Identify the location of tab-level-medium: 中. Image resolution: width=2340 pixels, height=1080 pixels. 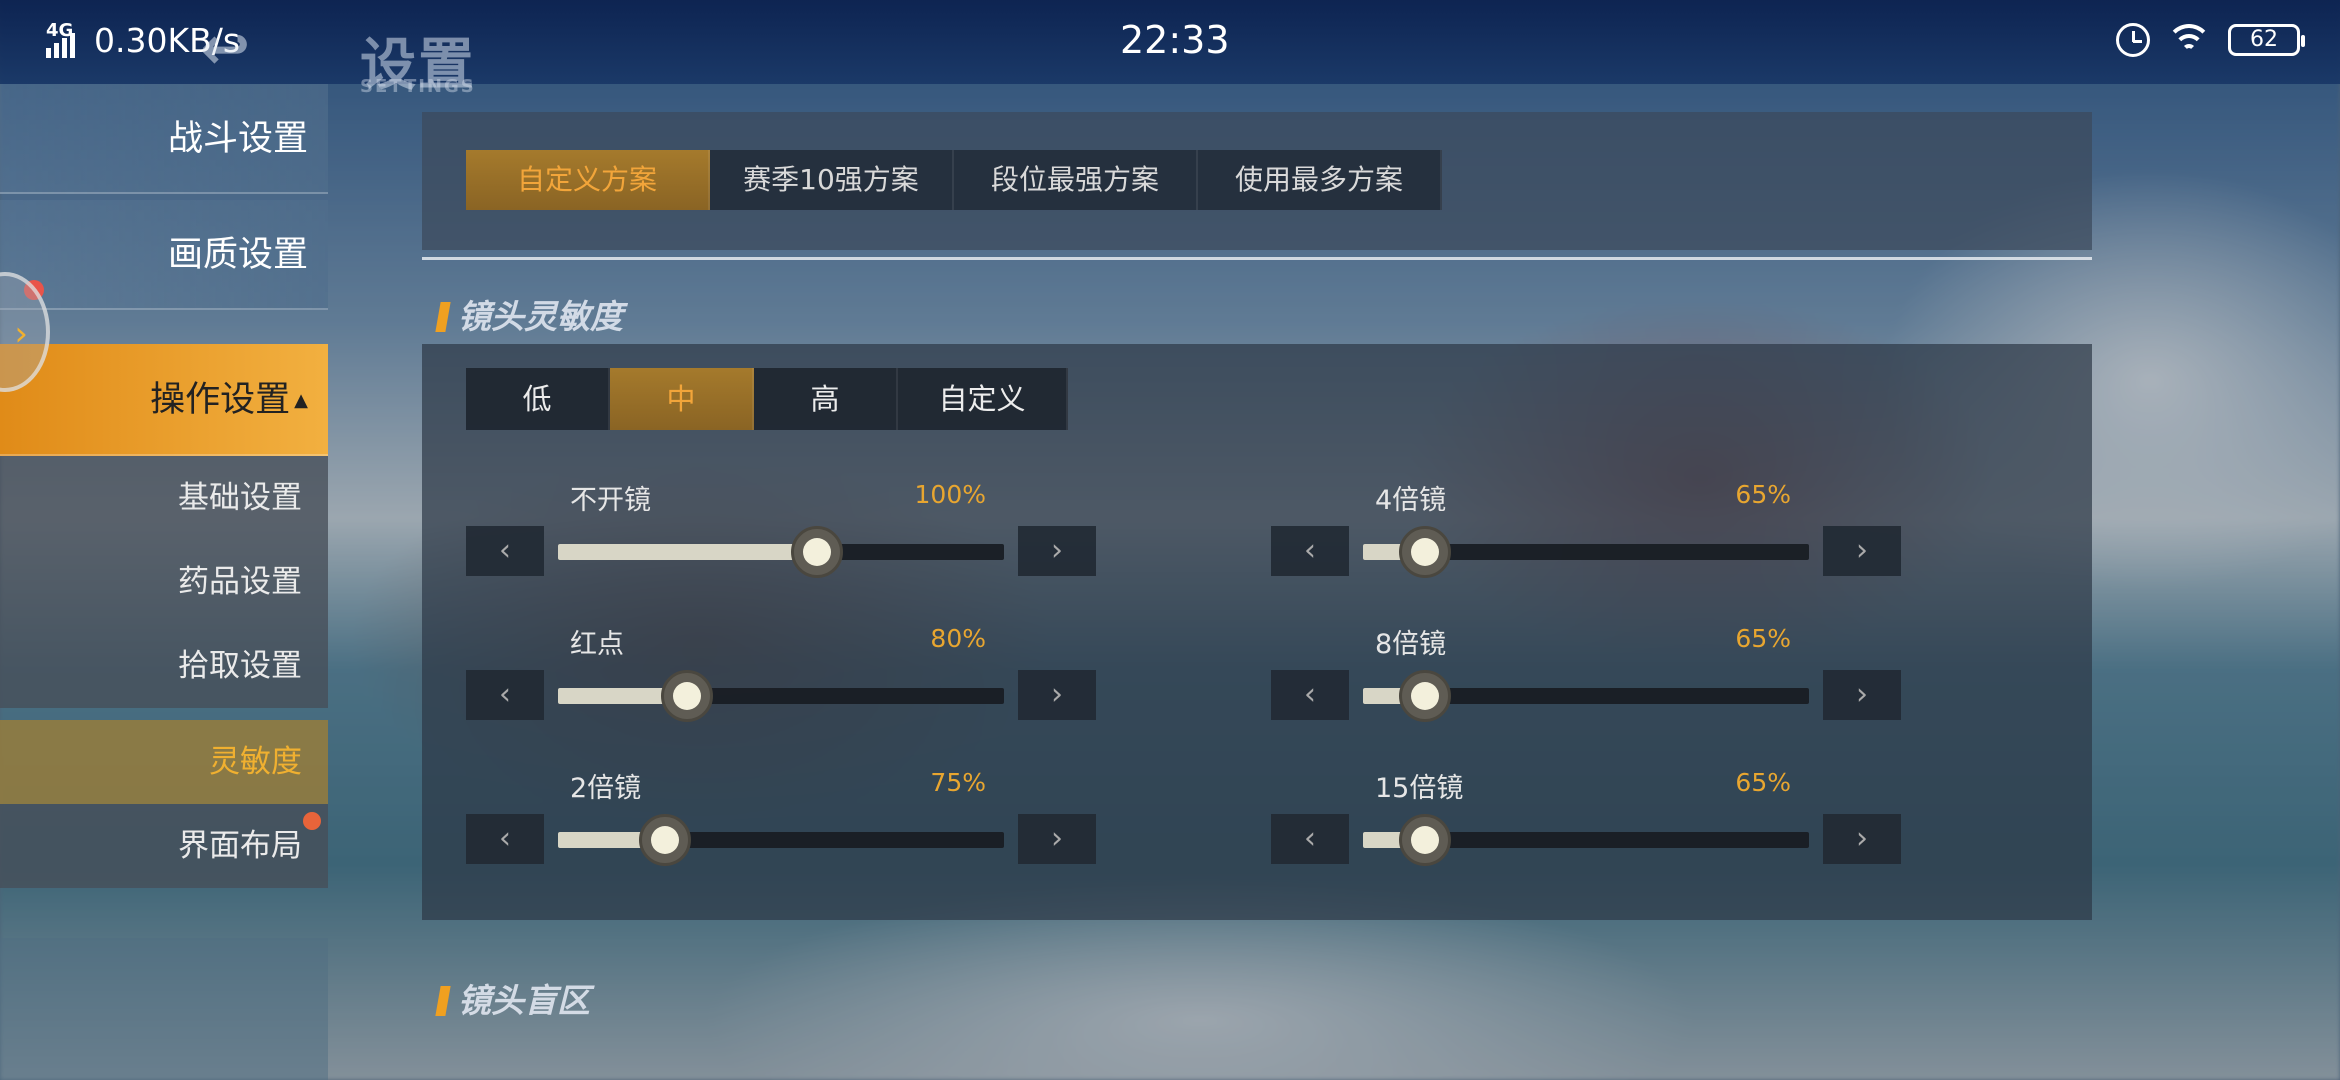
(682, 399).